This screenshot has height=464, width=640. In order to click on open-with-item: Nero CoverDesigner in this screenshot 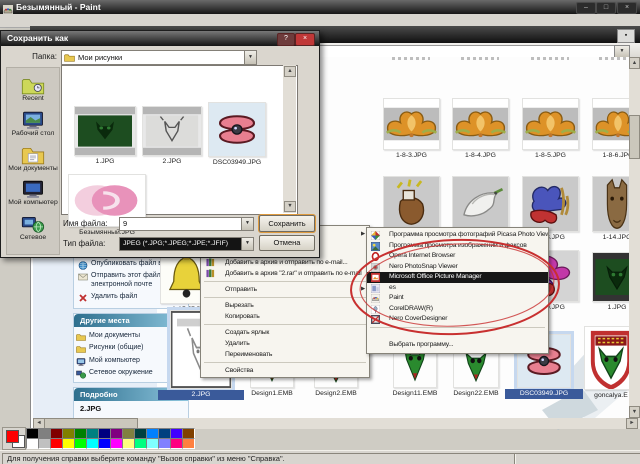, I will do `click(457, 319)`.